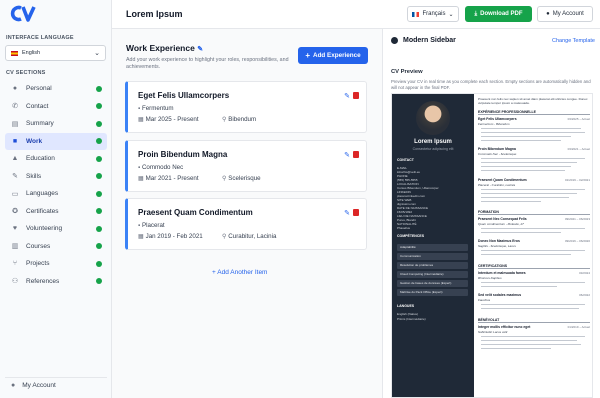 The image size is (600, 398). What do you see at coordinates (56, 194) in the screenshot?
I see `sidebar-item-languages: ▭ Languages` at bounding box center [56, 194].